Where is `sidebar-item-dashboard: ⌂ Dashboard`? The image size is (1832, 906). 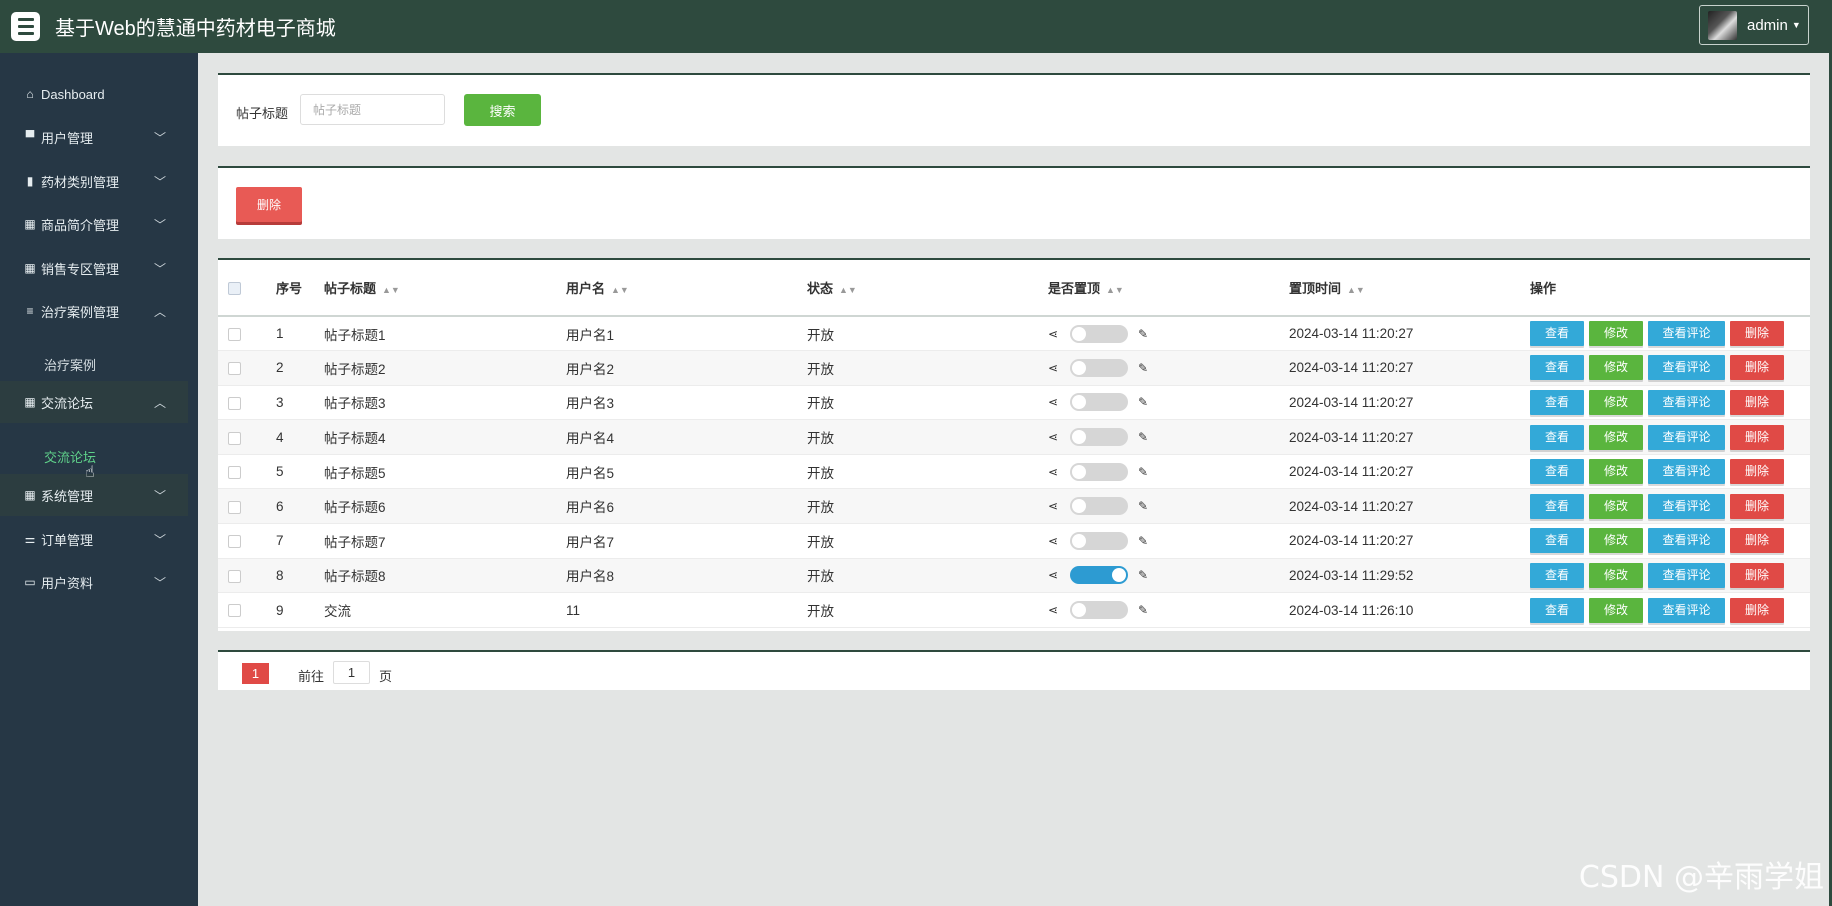 sidebar-item-dashboard: ⌂ Dashboard is located at coordinates (94, 94).